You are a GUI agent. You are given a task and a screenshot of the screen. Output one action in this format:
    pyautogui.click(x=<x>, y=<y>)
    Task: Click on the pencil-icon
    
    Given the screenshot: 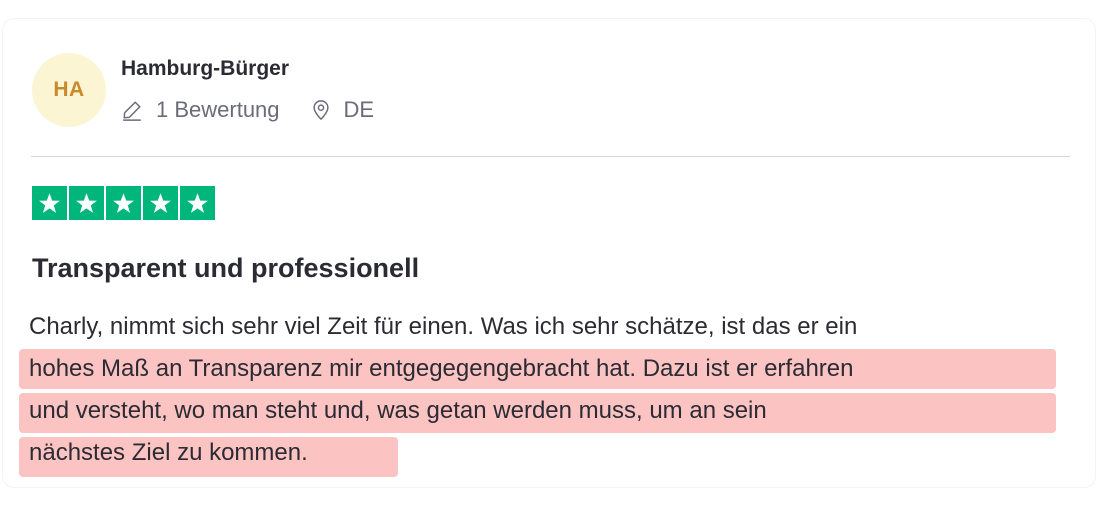 What is the action you would take?
    pyautogui.click(x=132, y=110)
    